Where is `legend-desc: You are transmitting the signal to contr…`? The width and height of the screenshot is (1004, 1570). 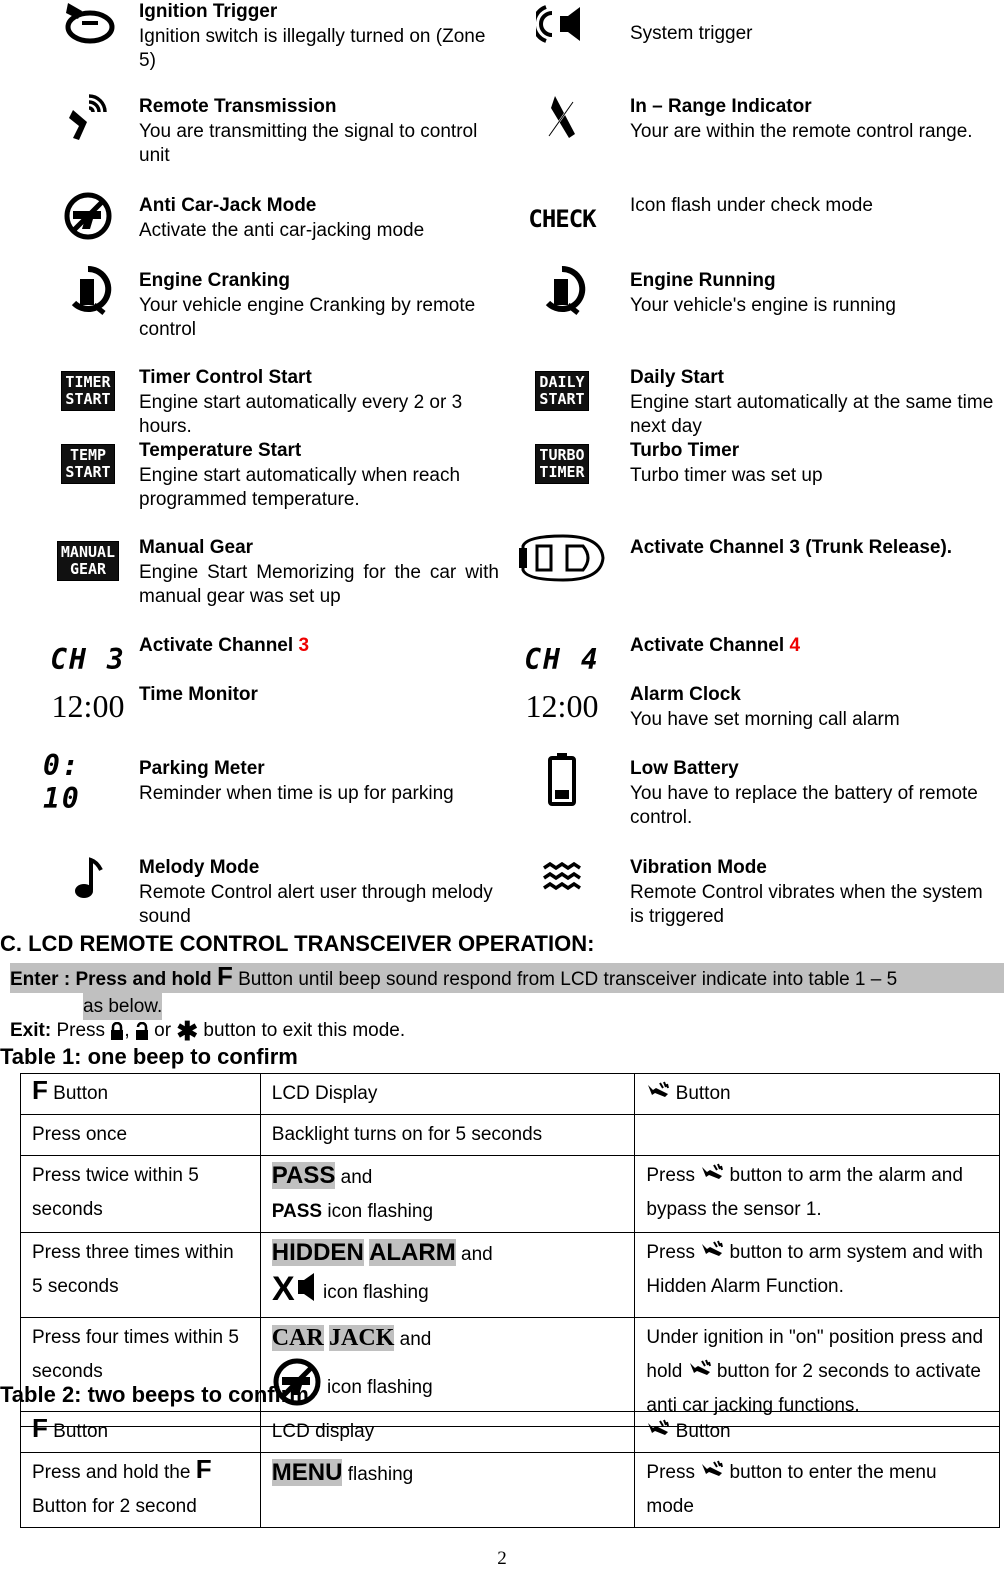
legend-desc: You are transmitting the signal to contr… is located at coordinates (308, 143).